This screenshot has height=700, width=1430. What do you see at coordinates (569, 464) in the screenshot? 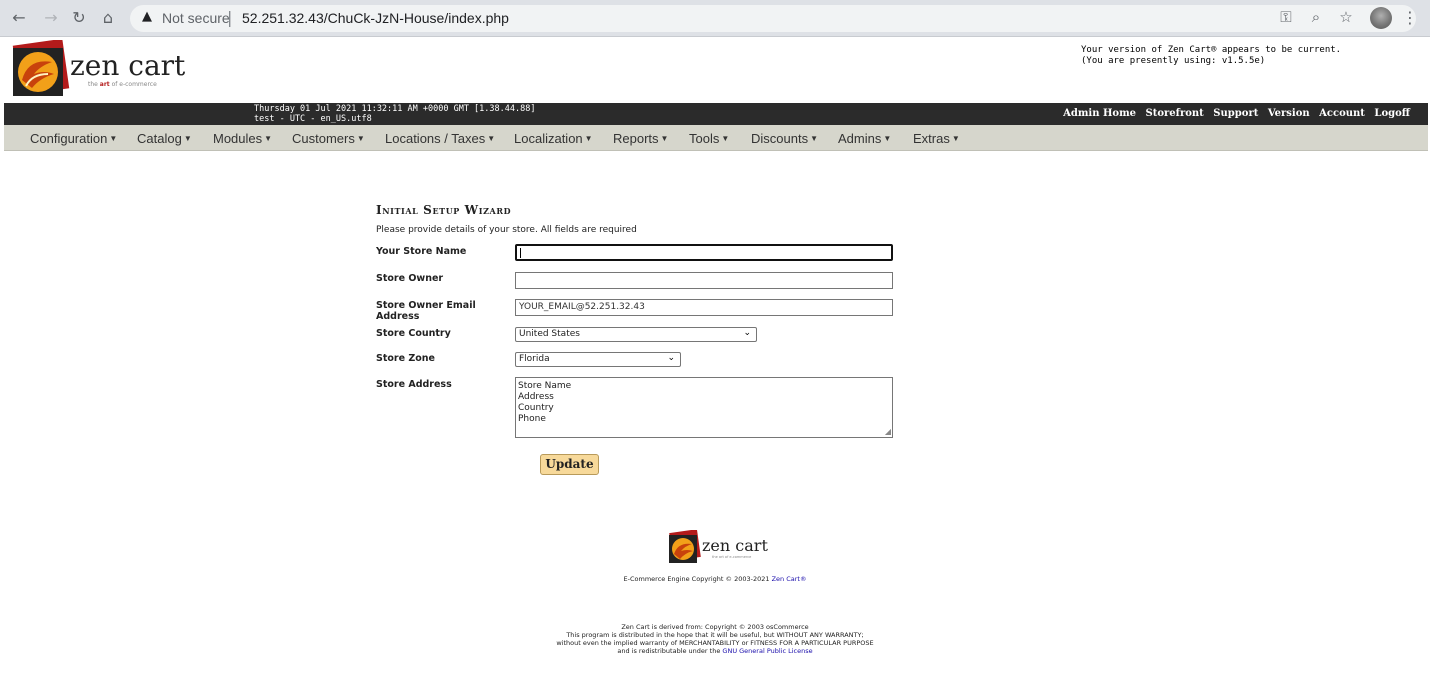
I see `update-button: Update` at bounding box center [569, 464].